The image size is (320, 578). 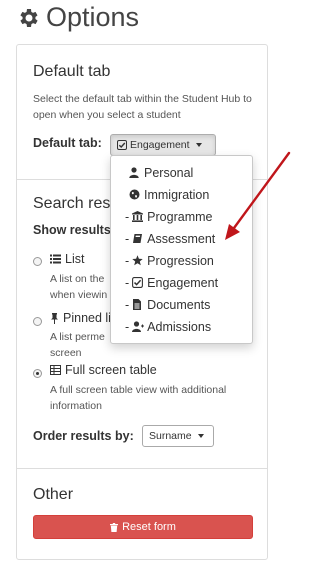 I want to click on annotation-arrow, so click(x=258, y=195).